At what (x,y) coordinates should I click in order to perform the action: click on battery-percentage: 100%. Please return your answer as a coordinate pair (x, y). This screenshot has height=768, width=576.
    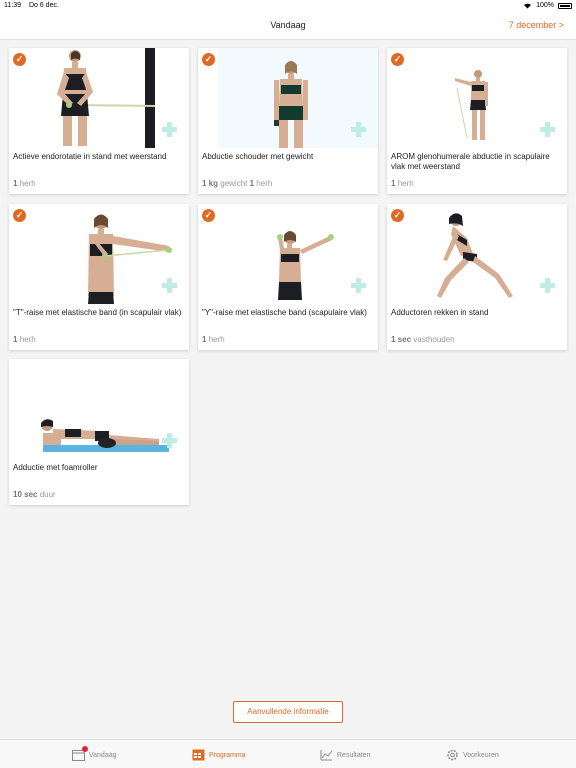
    Looking at the image, I should click on (545, 5).